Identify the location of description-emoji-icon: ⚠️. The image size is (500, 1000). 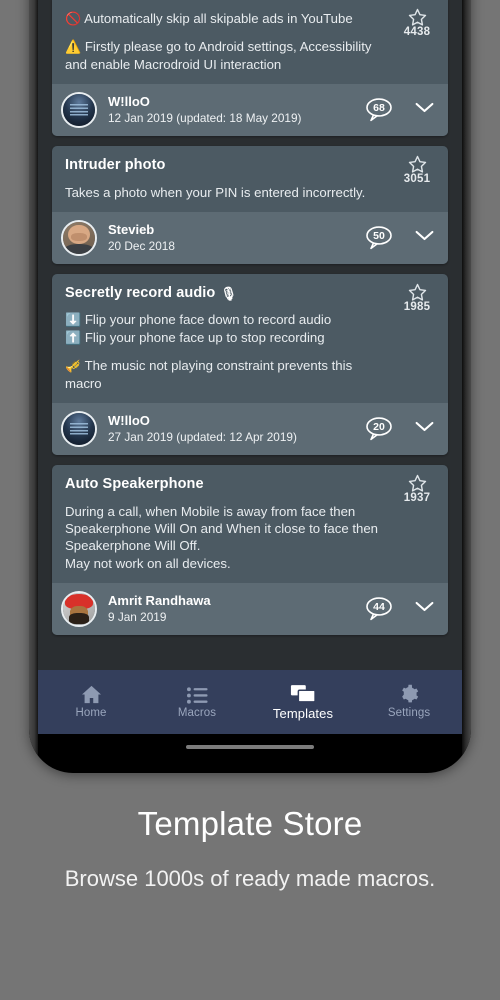
(73, 47).